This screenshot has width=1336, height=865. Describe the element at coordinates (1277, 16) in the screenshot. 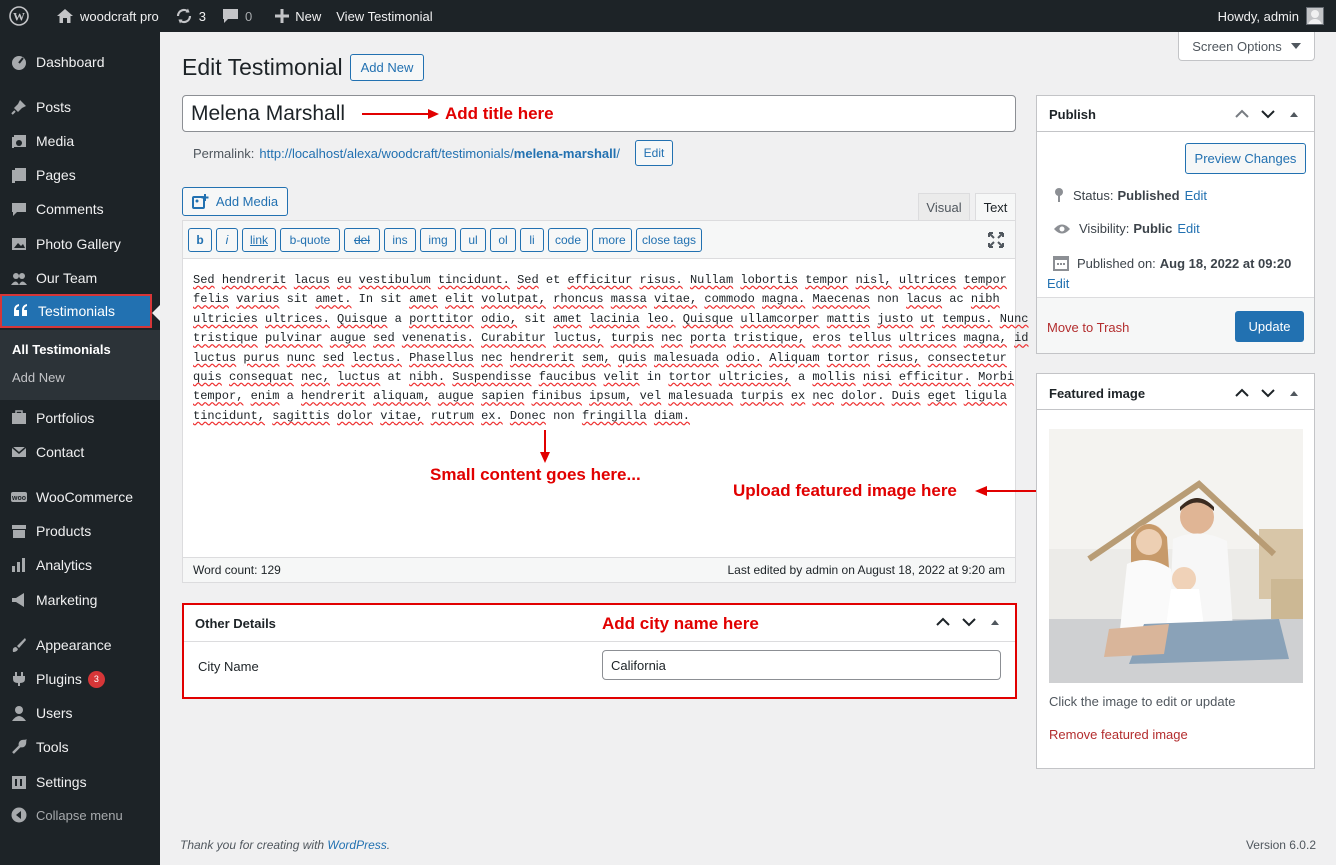

I see `account-menu: Howdy, admin` at that location.